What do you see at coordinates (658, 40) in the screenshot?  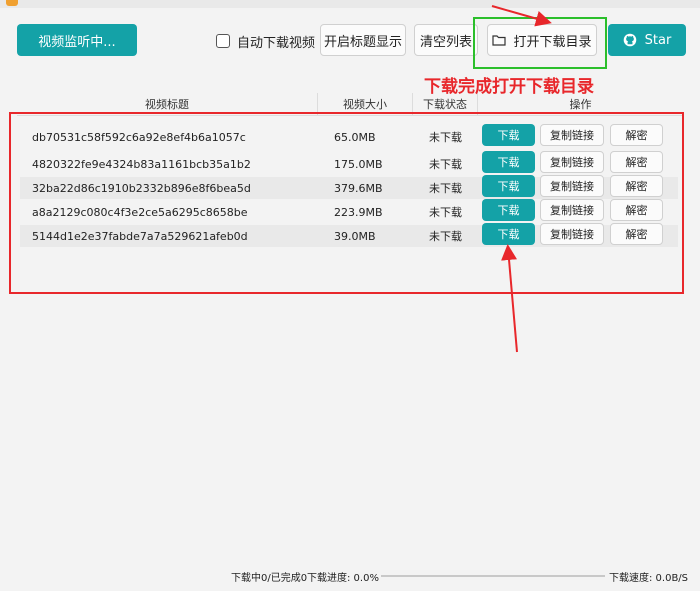 I see `star-label: Star` at bounding box center [658, 40].